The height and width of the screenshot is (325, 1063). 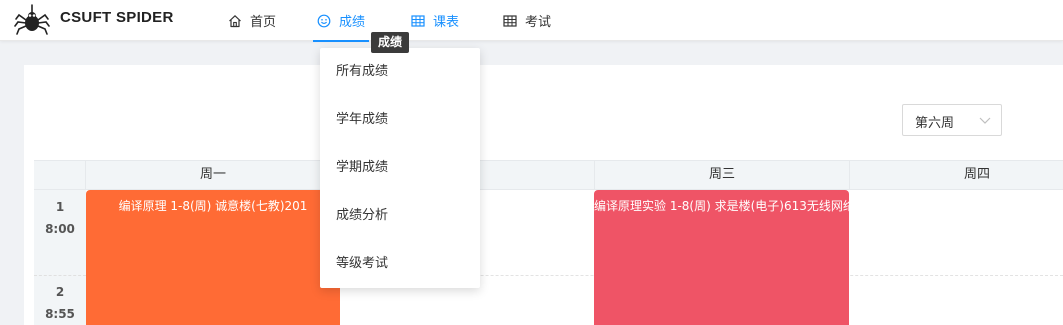 What do you see at coordinates (235, 20) in the screenshot?
I see `home-icon` at bounding box center [235, 20].